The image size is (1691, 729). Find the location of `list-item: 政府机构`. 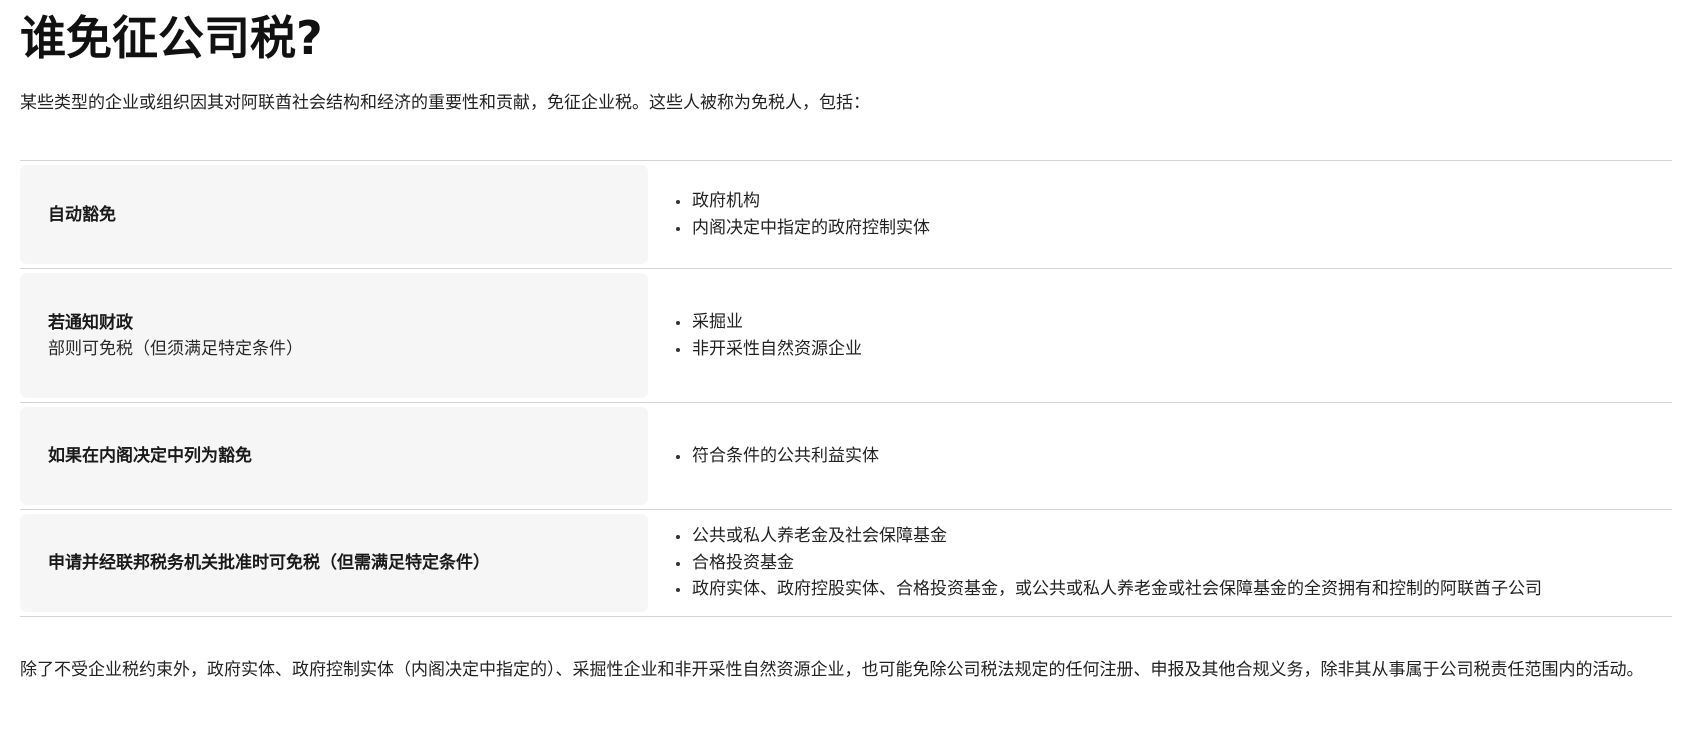

list-item: 政府机构 is located at coordinates (1173, 201).